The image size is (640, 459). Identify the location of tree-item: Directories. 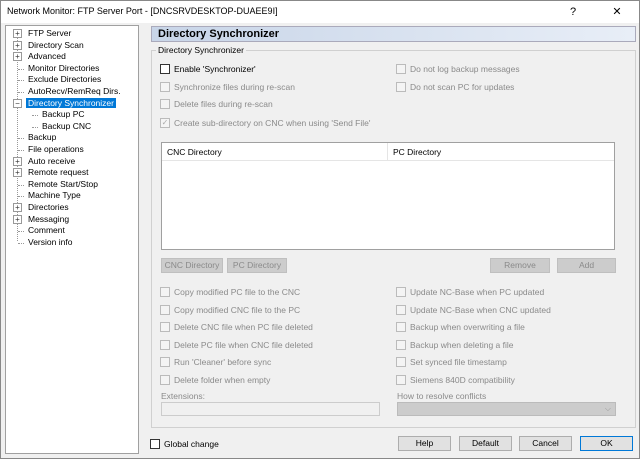
(48, 207).